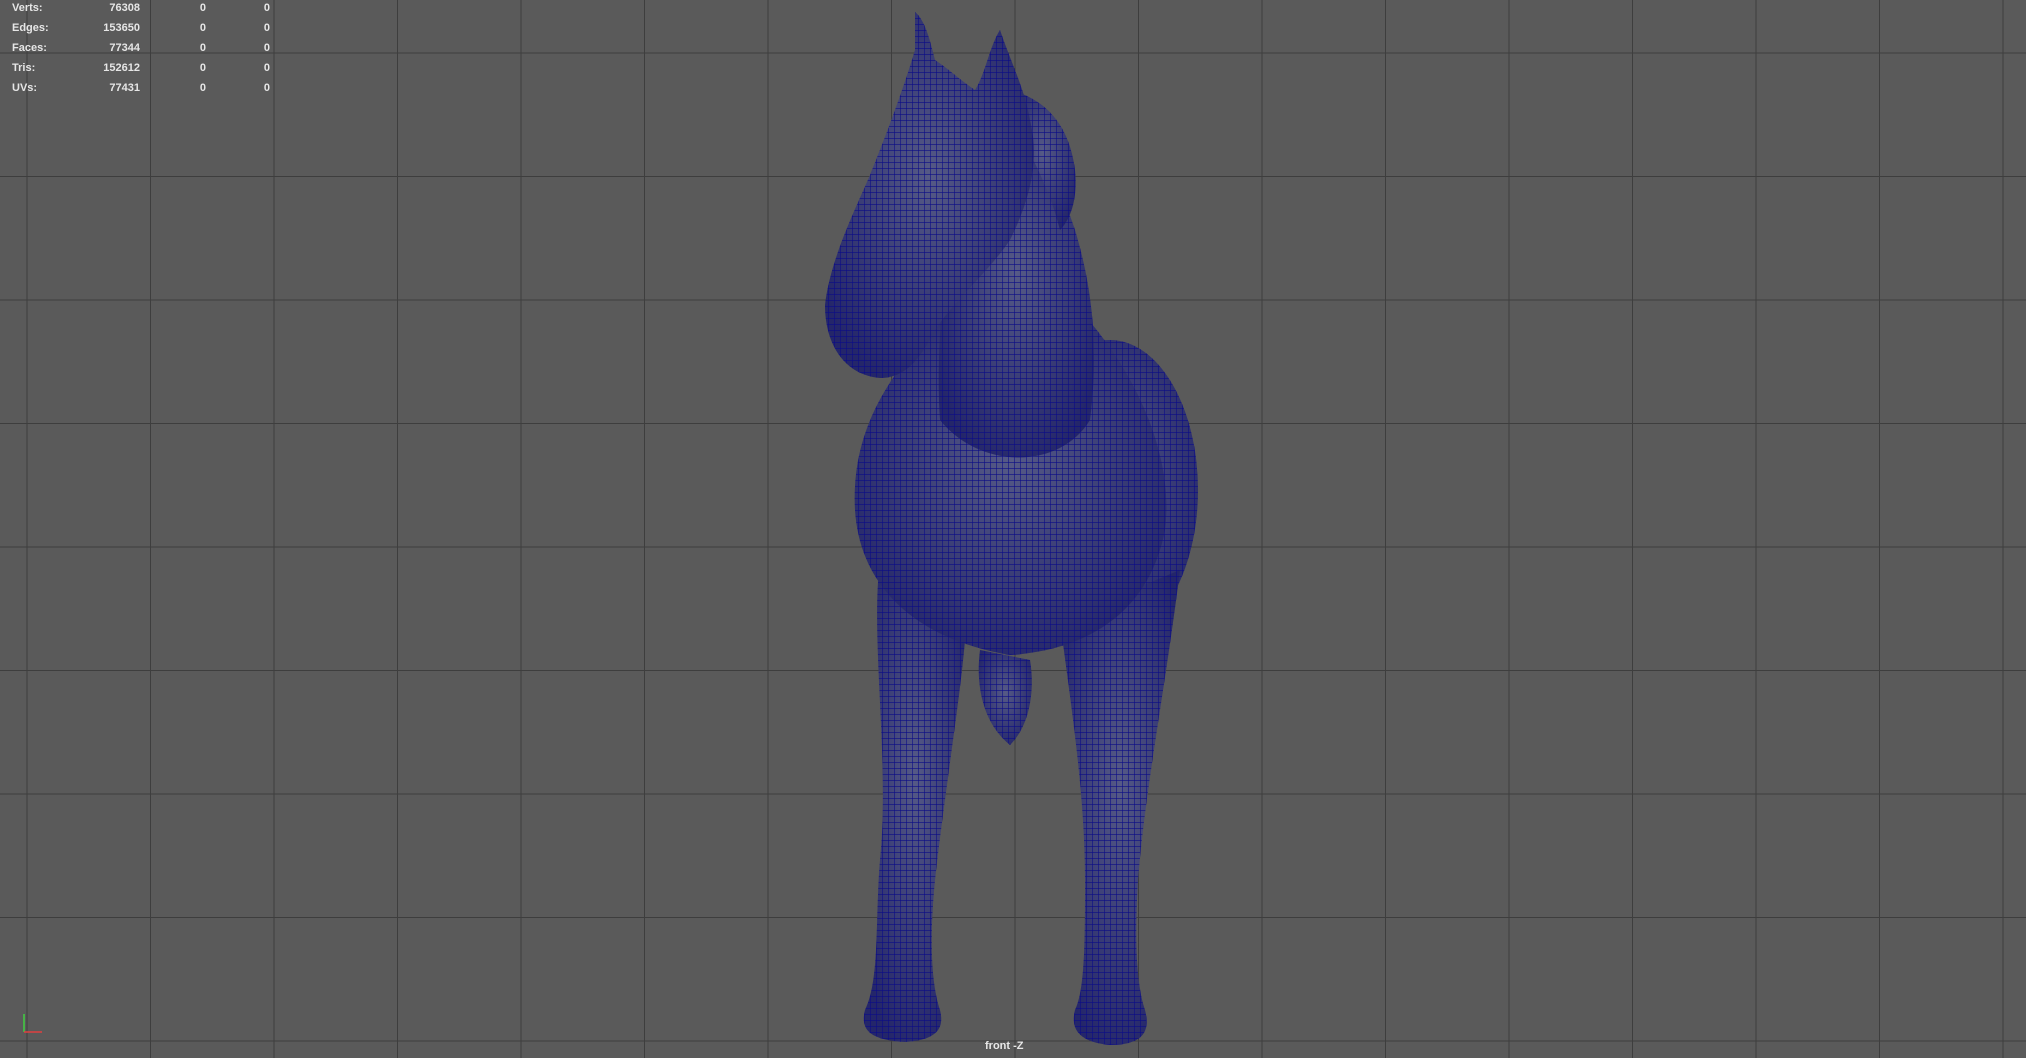 This screenshot has width=2026, height=1058. What do you see at coordinates (124, 8) in the screenshot?
I see `hud-total: 76308` at bounding box center [124, 8].